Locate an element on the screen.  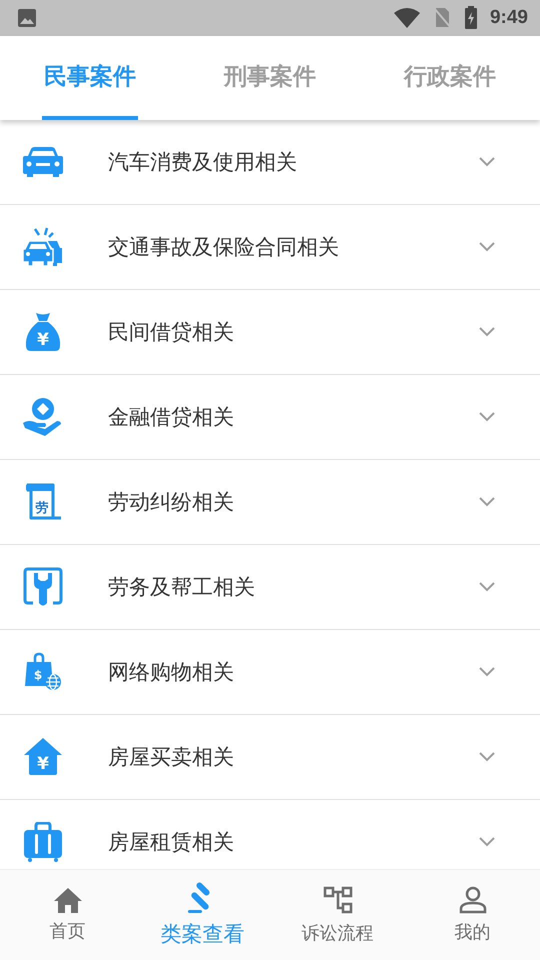
category-row: 金融借贷相关 is located at coordinates (270, 417).